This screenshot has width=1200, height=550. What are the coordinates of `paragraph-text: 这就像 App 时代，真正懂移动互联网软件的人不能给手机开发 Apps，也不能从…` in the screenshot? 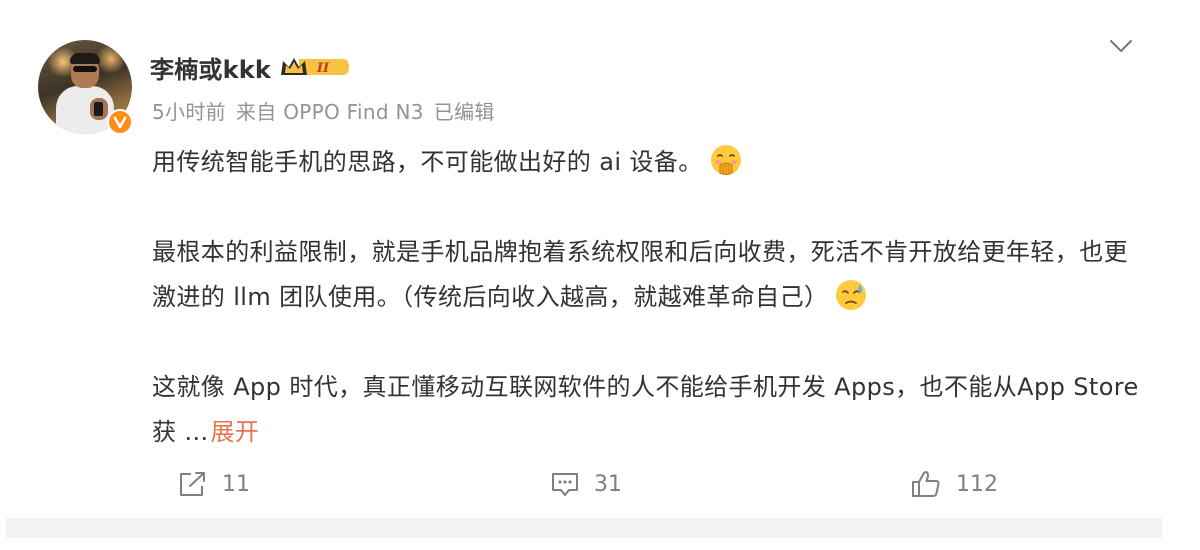 It's located at (645, 409).